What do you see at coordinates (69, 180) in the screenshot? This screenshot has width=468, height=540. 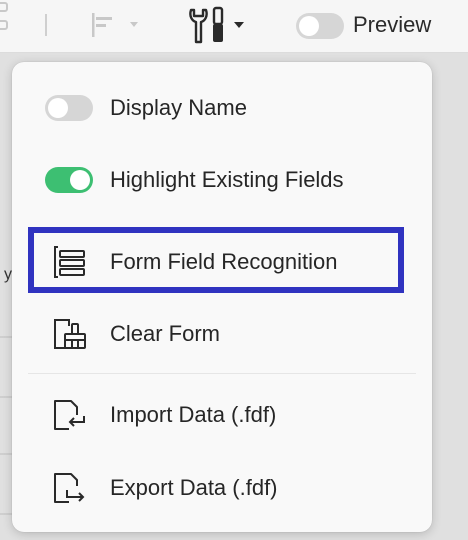 I see `highlight-fields-toggle` at bounding box center [69, 180].